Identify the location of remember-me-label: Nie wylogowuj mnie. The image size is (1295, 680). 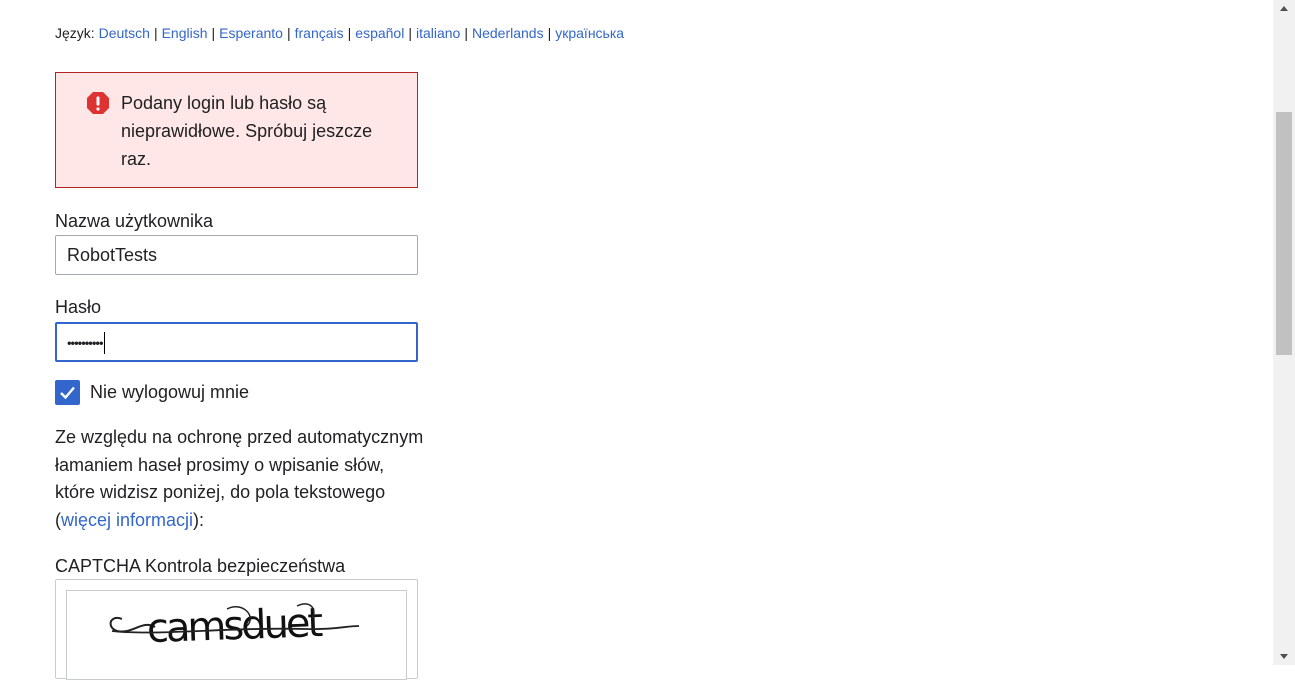
(169, 392).